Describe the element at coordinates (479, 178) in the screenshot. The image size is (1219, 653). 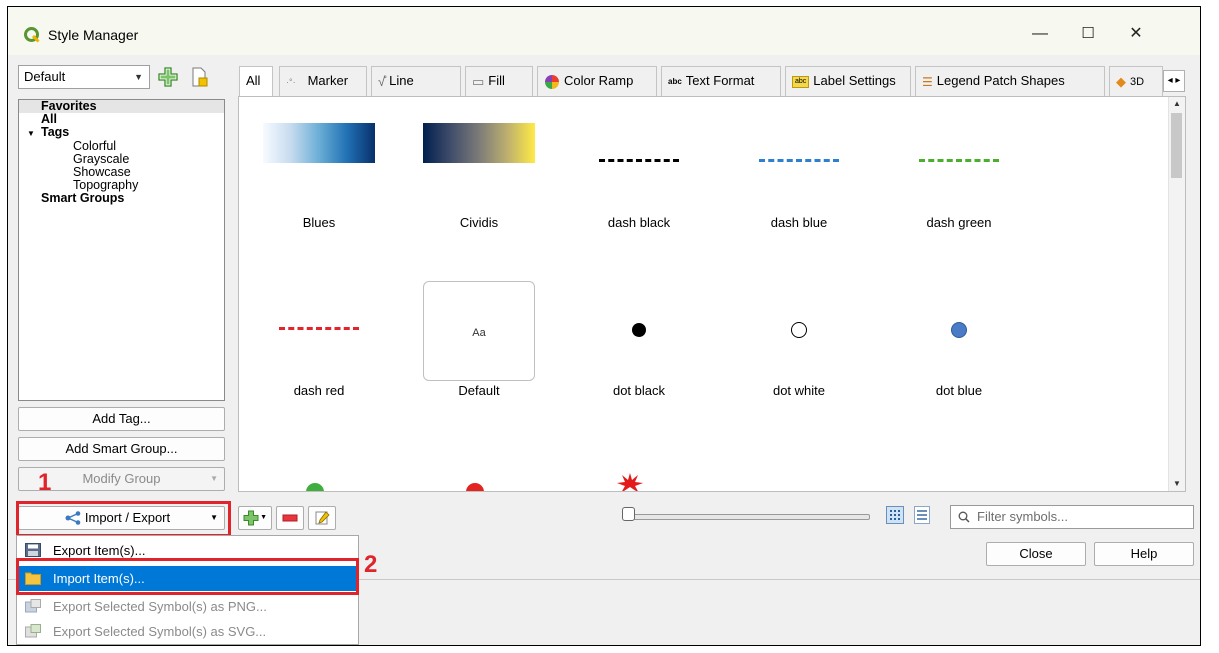
I see `symbol-item-cividis: Cividis` at that location.